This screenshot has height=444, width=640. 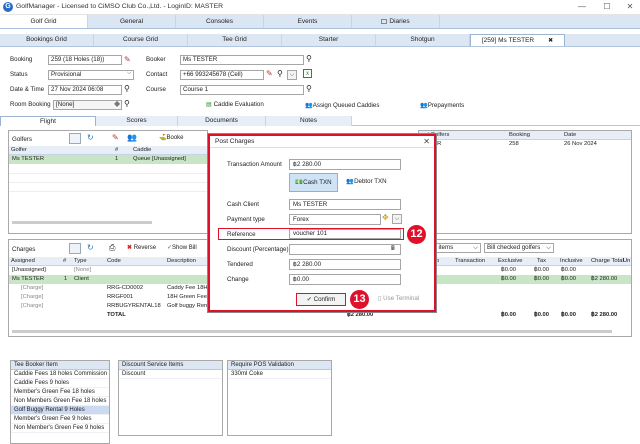 What do you see at coordinates (604, 315) in the screenshot?
I see `total-charge: ฿2 280.00` at bounding box center [604, 315].